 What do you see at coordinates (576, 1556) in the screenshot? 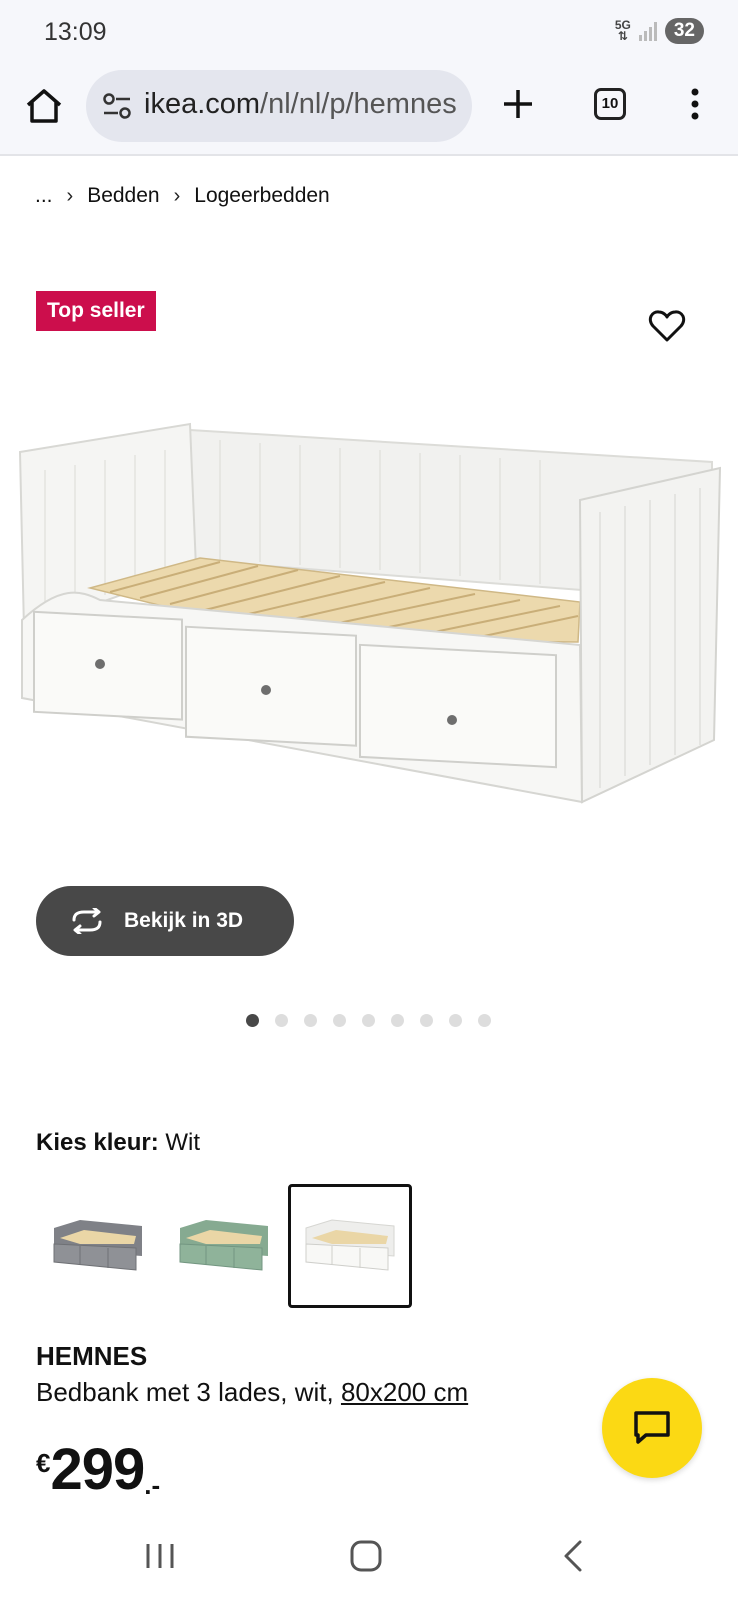
I see `back-icon` at bounding box center [576, 1556].